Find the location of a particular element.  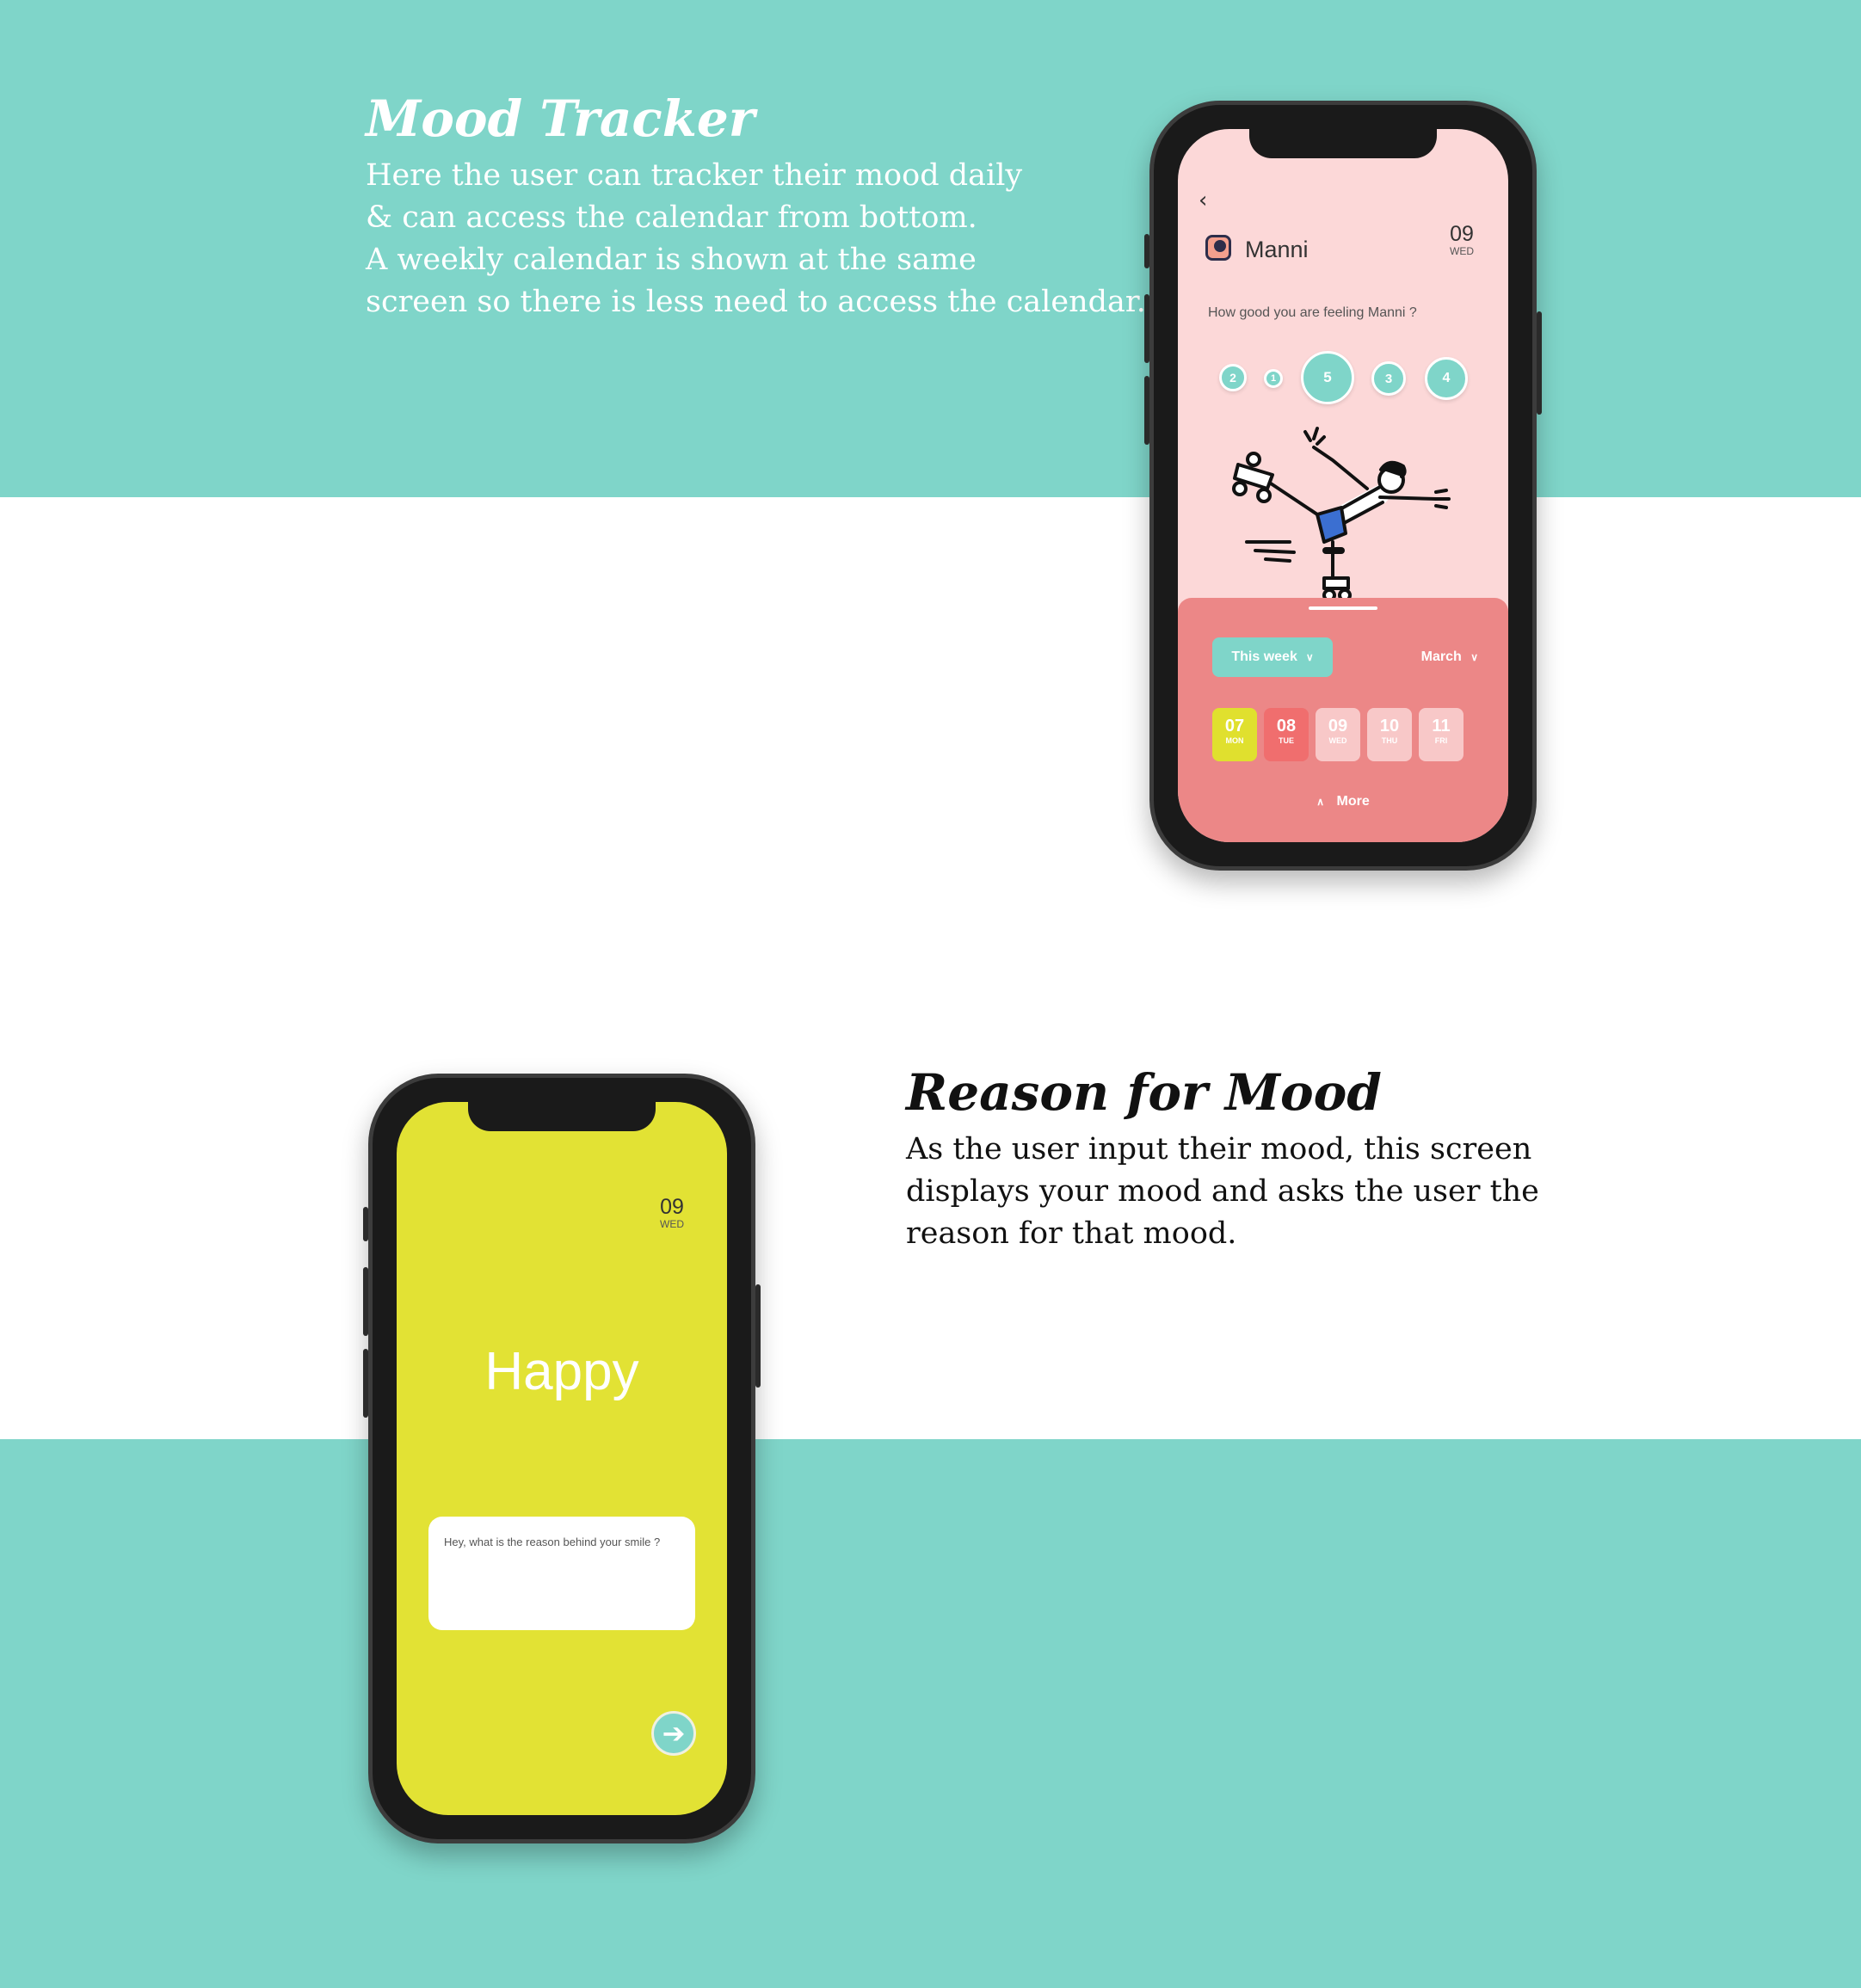

day-chip-tue: 08 TUE is located at coordinates (1286, 734).